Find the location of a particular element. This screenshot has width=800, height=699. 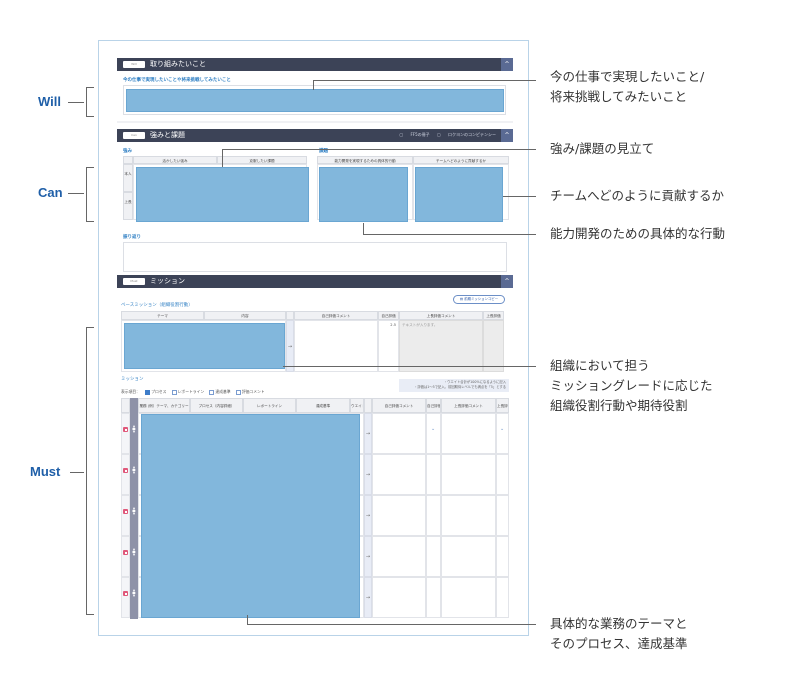

can-bracket is located at coordinates (90, 194).